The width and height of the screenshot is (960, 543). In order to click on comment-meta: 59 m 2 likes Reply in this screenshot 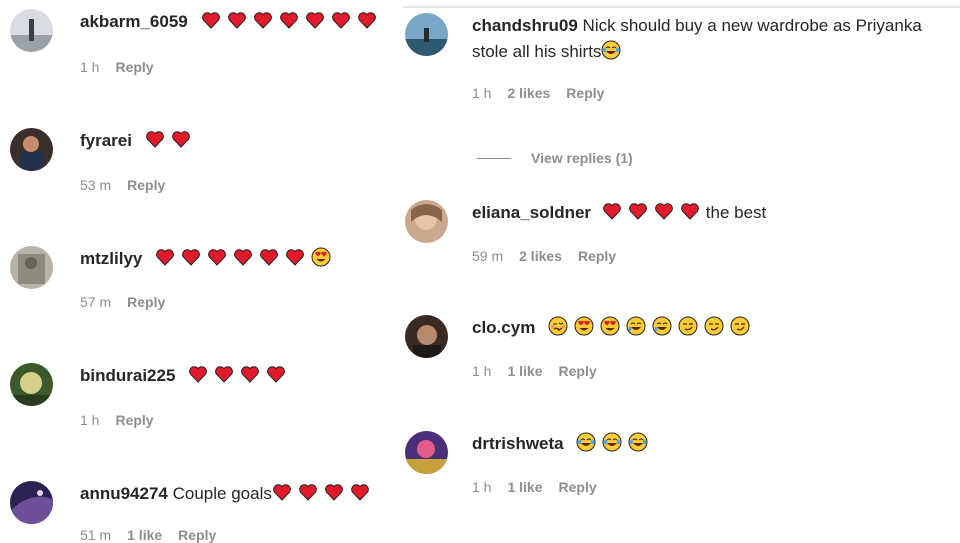, I will do `click(544, 256)`.